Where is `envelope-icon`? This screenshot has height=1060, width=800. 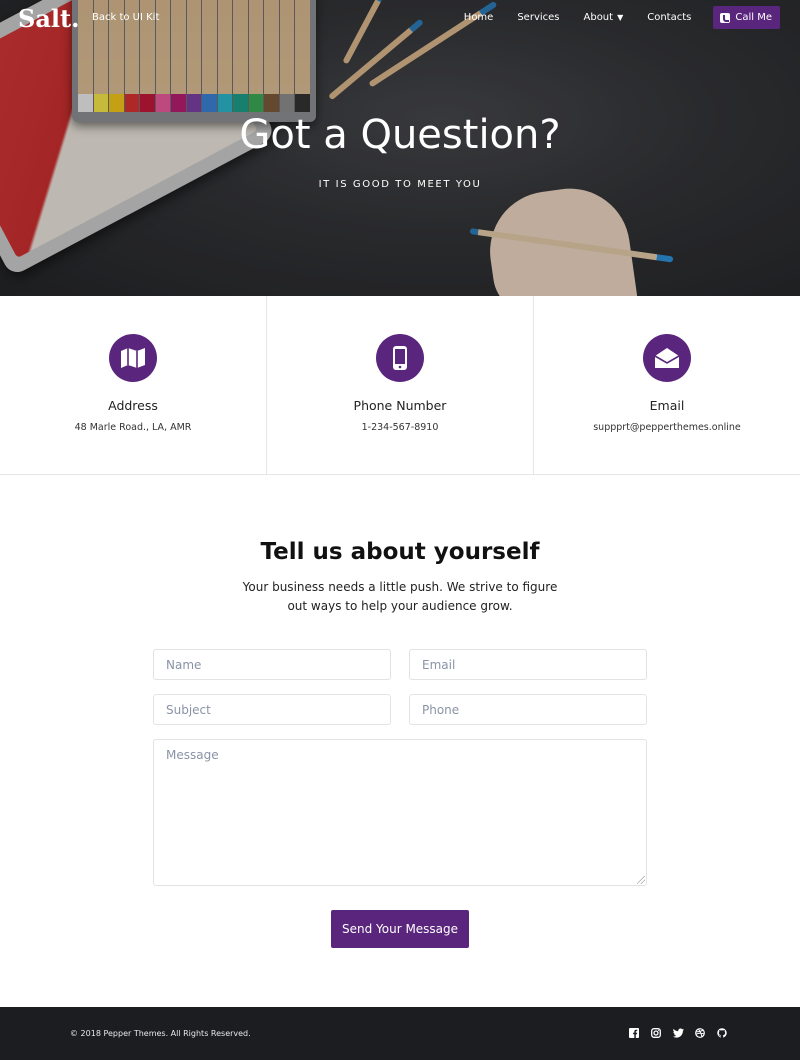 envelope-icon is located at coordinates (667, 358).